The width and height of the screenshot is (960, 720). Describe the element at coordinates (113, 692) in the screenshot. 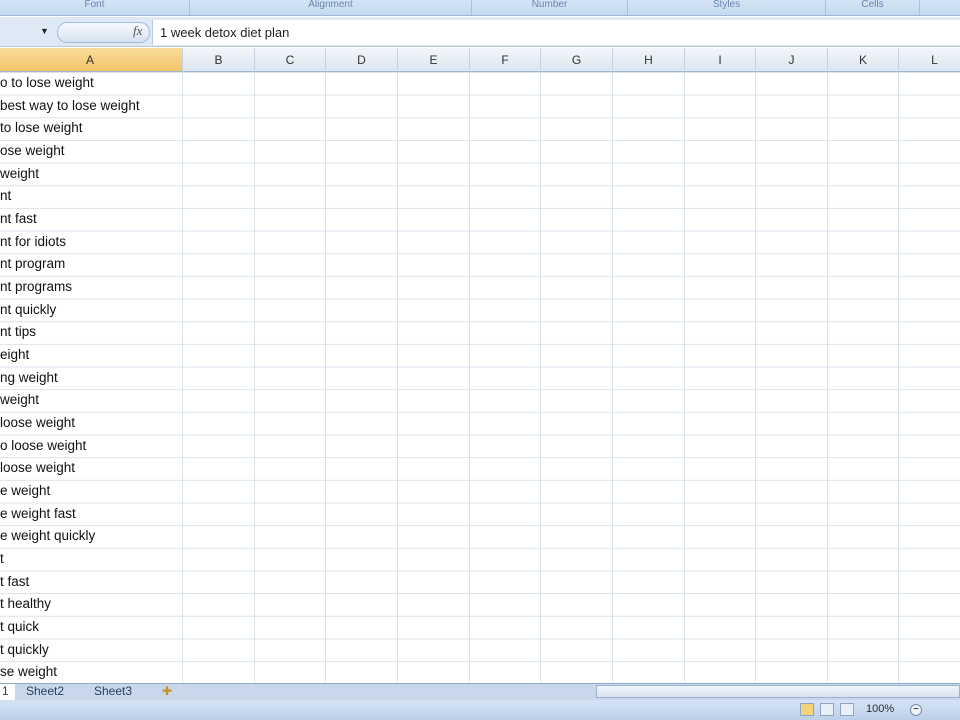

I see `sheet-tab-sheet3: Sheet3` at that location.